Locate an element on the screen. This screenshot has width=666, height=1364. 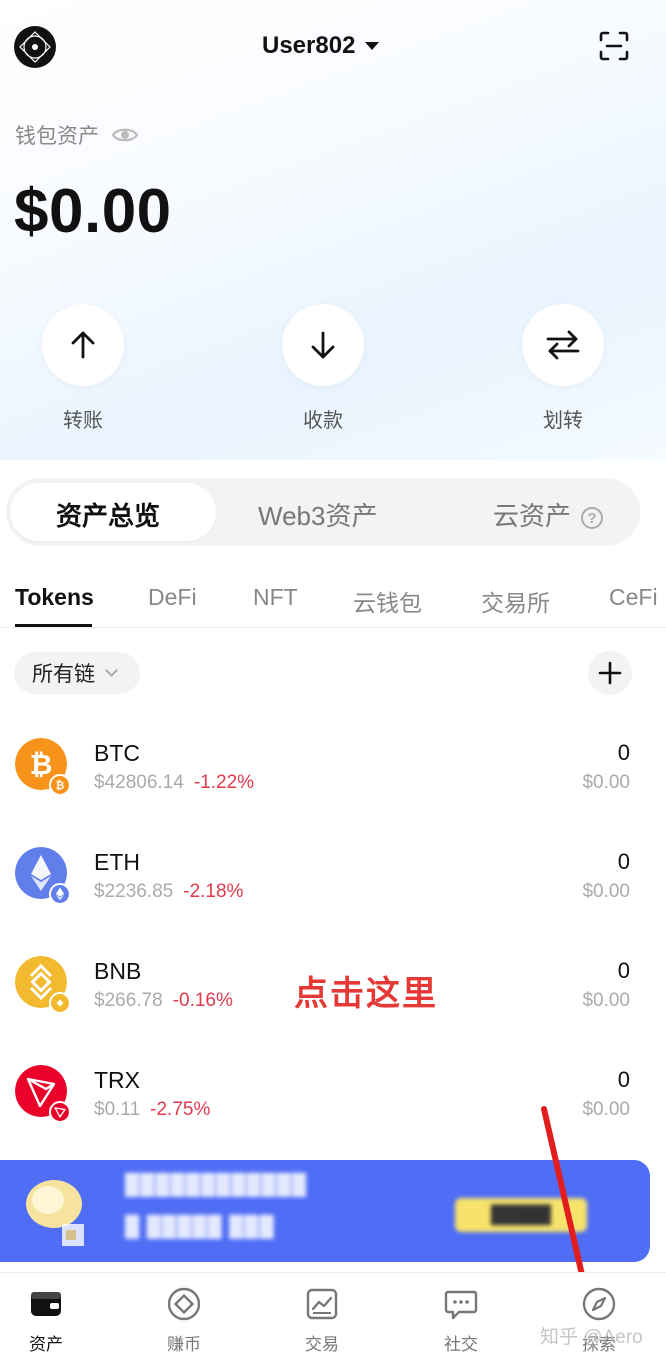
banner-subline: █ █████ ███ is located at coordinates (200, 1227).